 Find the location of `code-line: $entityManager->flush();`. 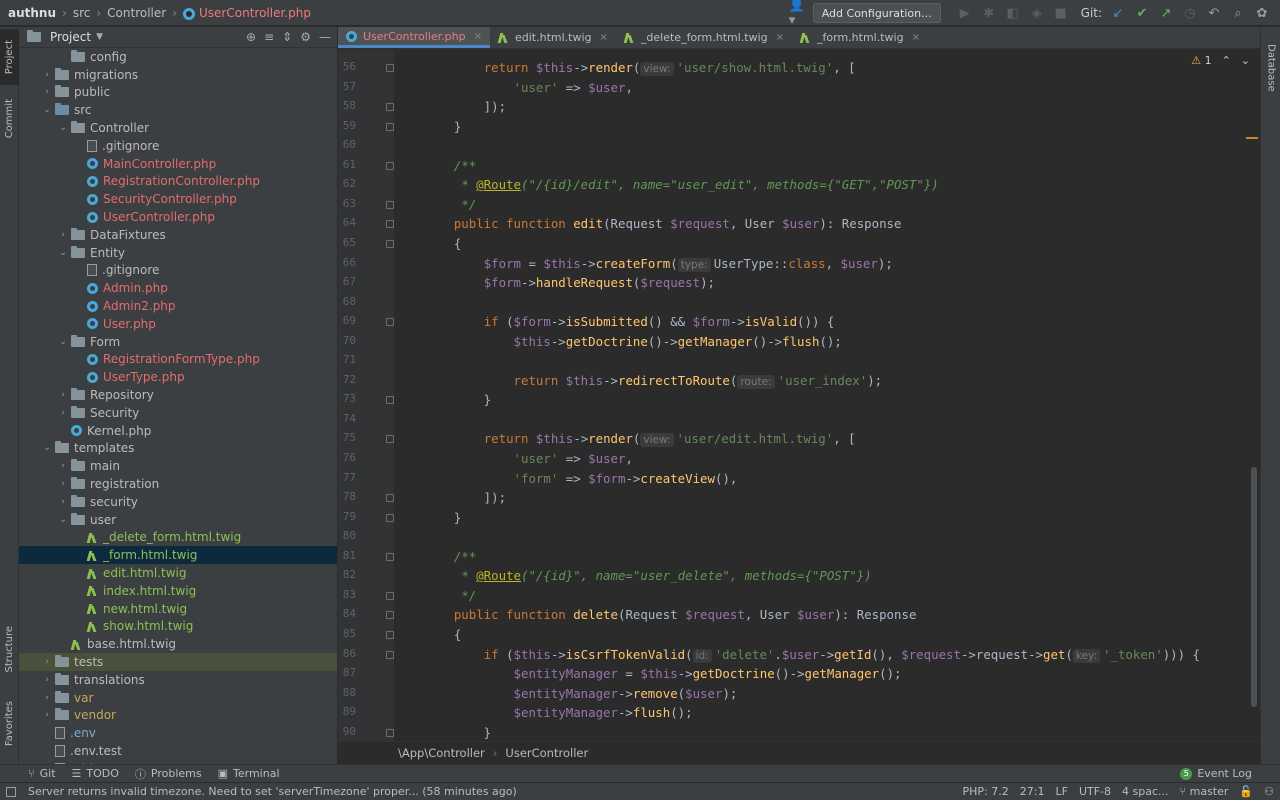

code-line: $entityManager->flush(); is located at coordinates (558, 712).